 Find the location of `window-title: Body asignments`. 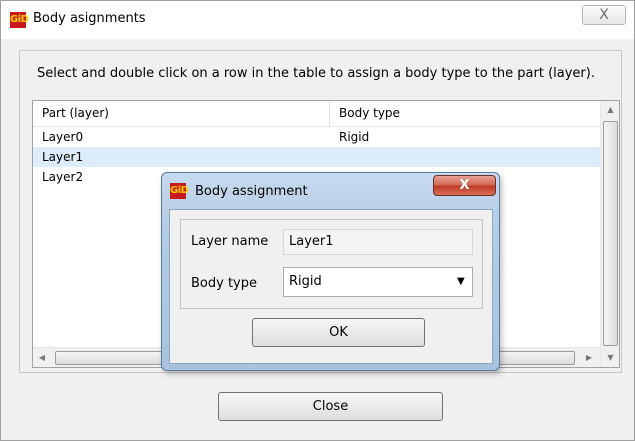

window-title: Body asignments is located at coordinates (89, 18).